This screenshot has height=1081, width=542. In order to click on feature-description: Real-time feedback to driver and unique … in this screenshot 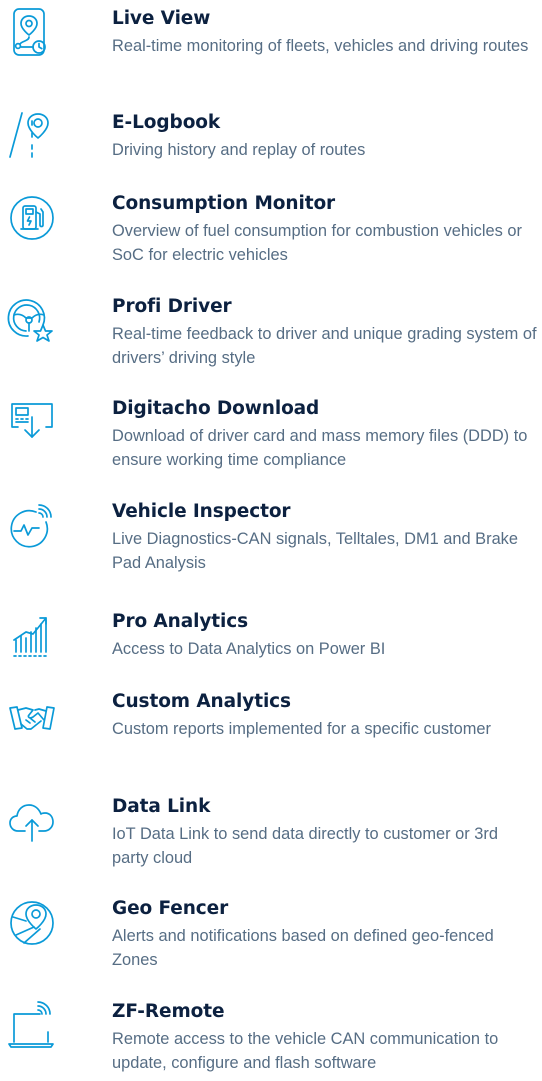, I will do `click(324, 346)`.